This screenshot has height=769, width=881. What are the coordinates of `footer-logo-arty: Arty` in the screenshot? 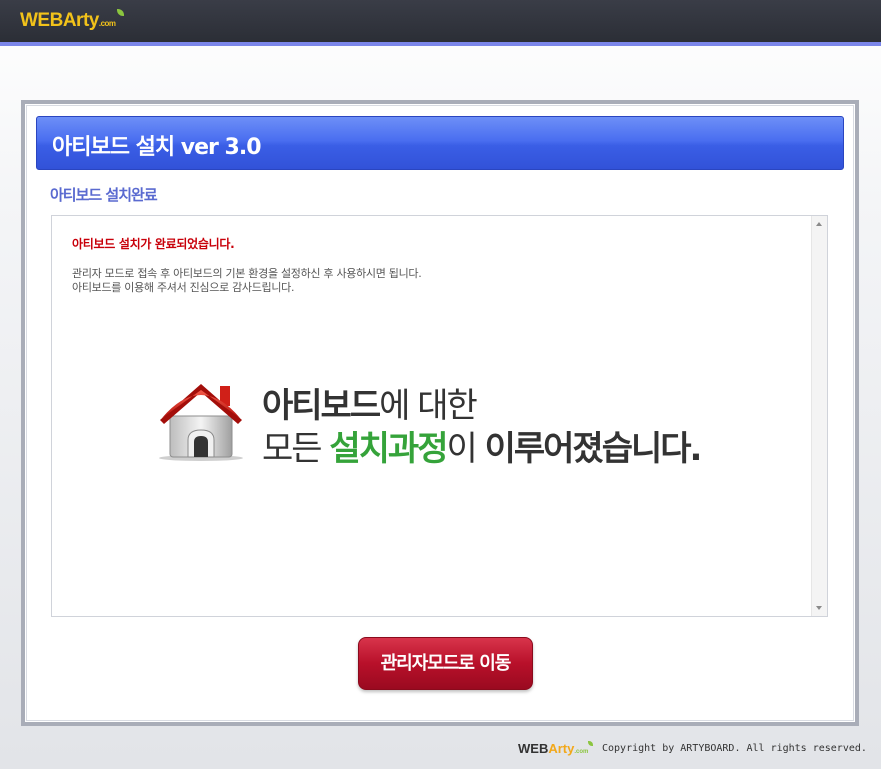 It's located at (561, 748).